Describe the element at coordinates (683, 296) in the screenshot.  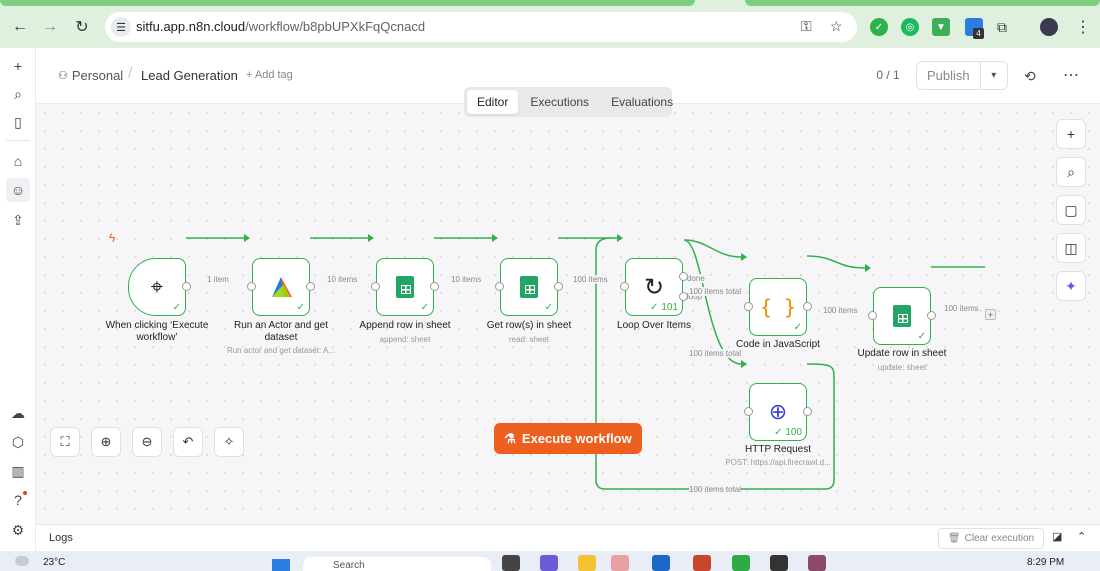
I see `output-port-loop` at that location.